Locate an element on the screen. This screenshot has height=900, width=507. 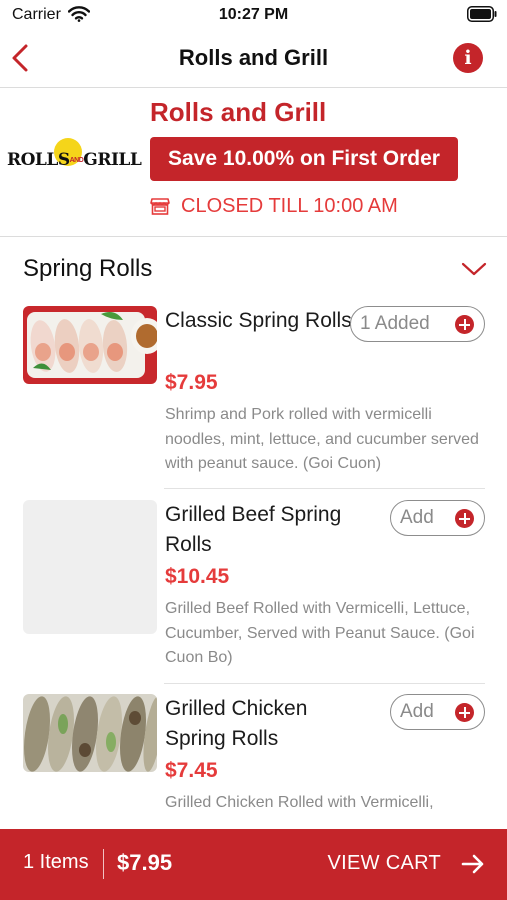
item-name: Grilled Beef Spring Rolls is located at coordinates (253, 529).